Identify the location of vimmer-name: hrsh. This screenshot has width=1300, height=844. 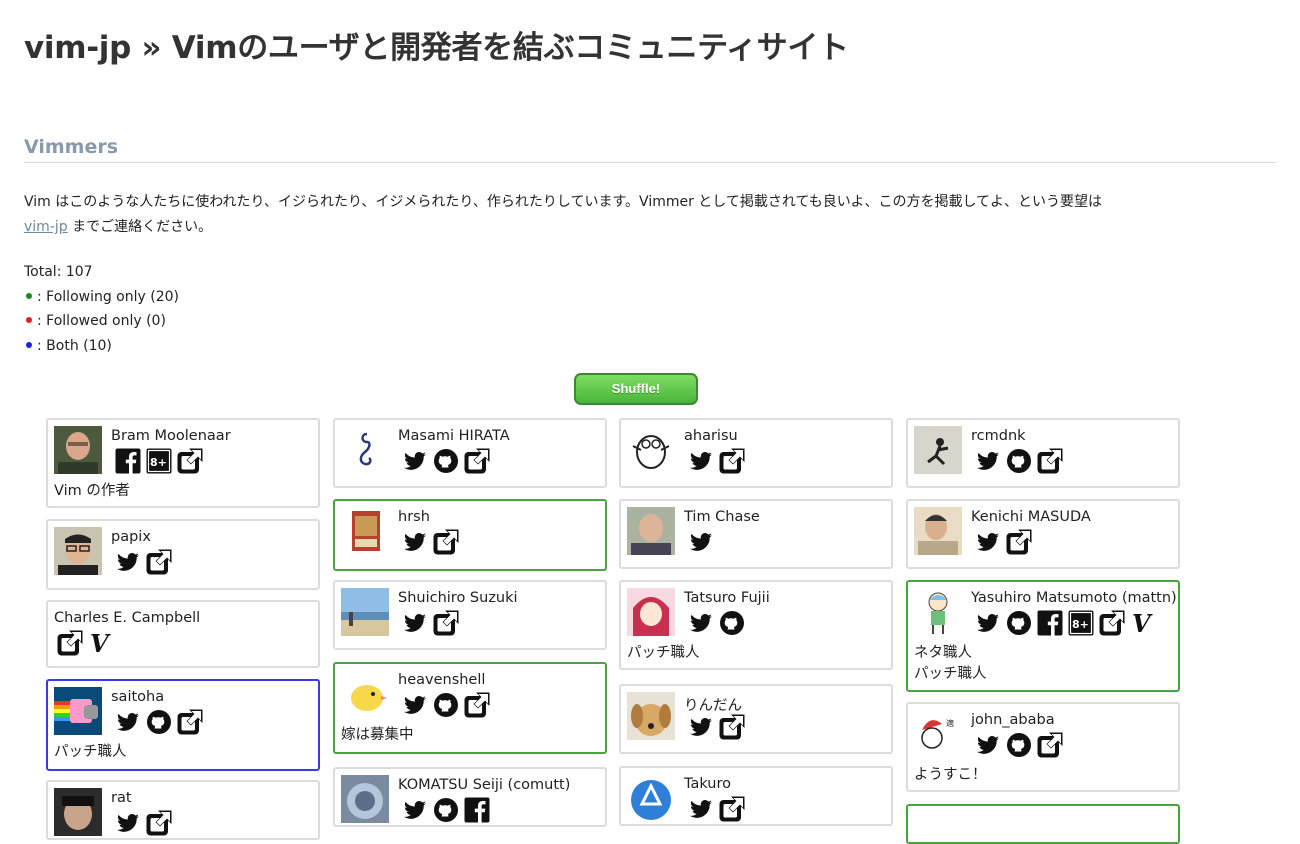
(414, 517).